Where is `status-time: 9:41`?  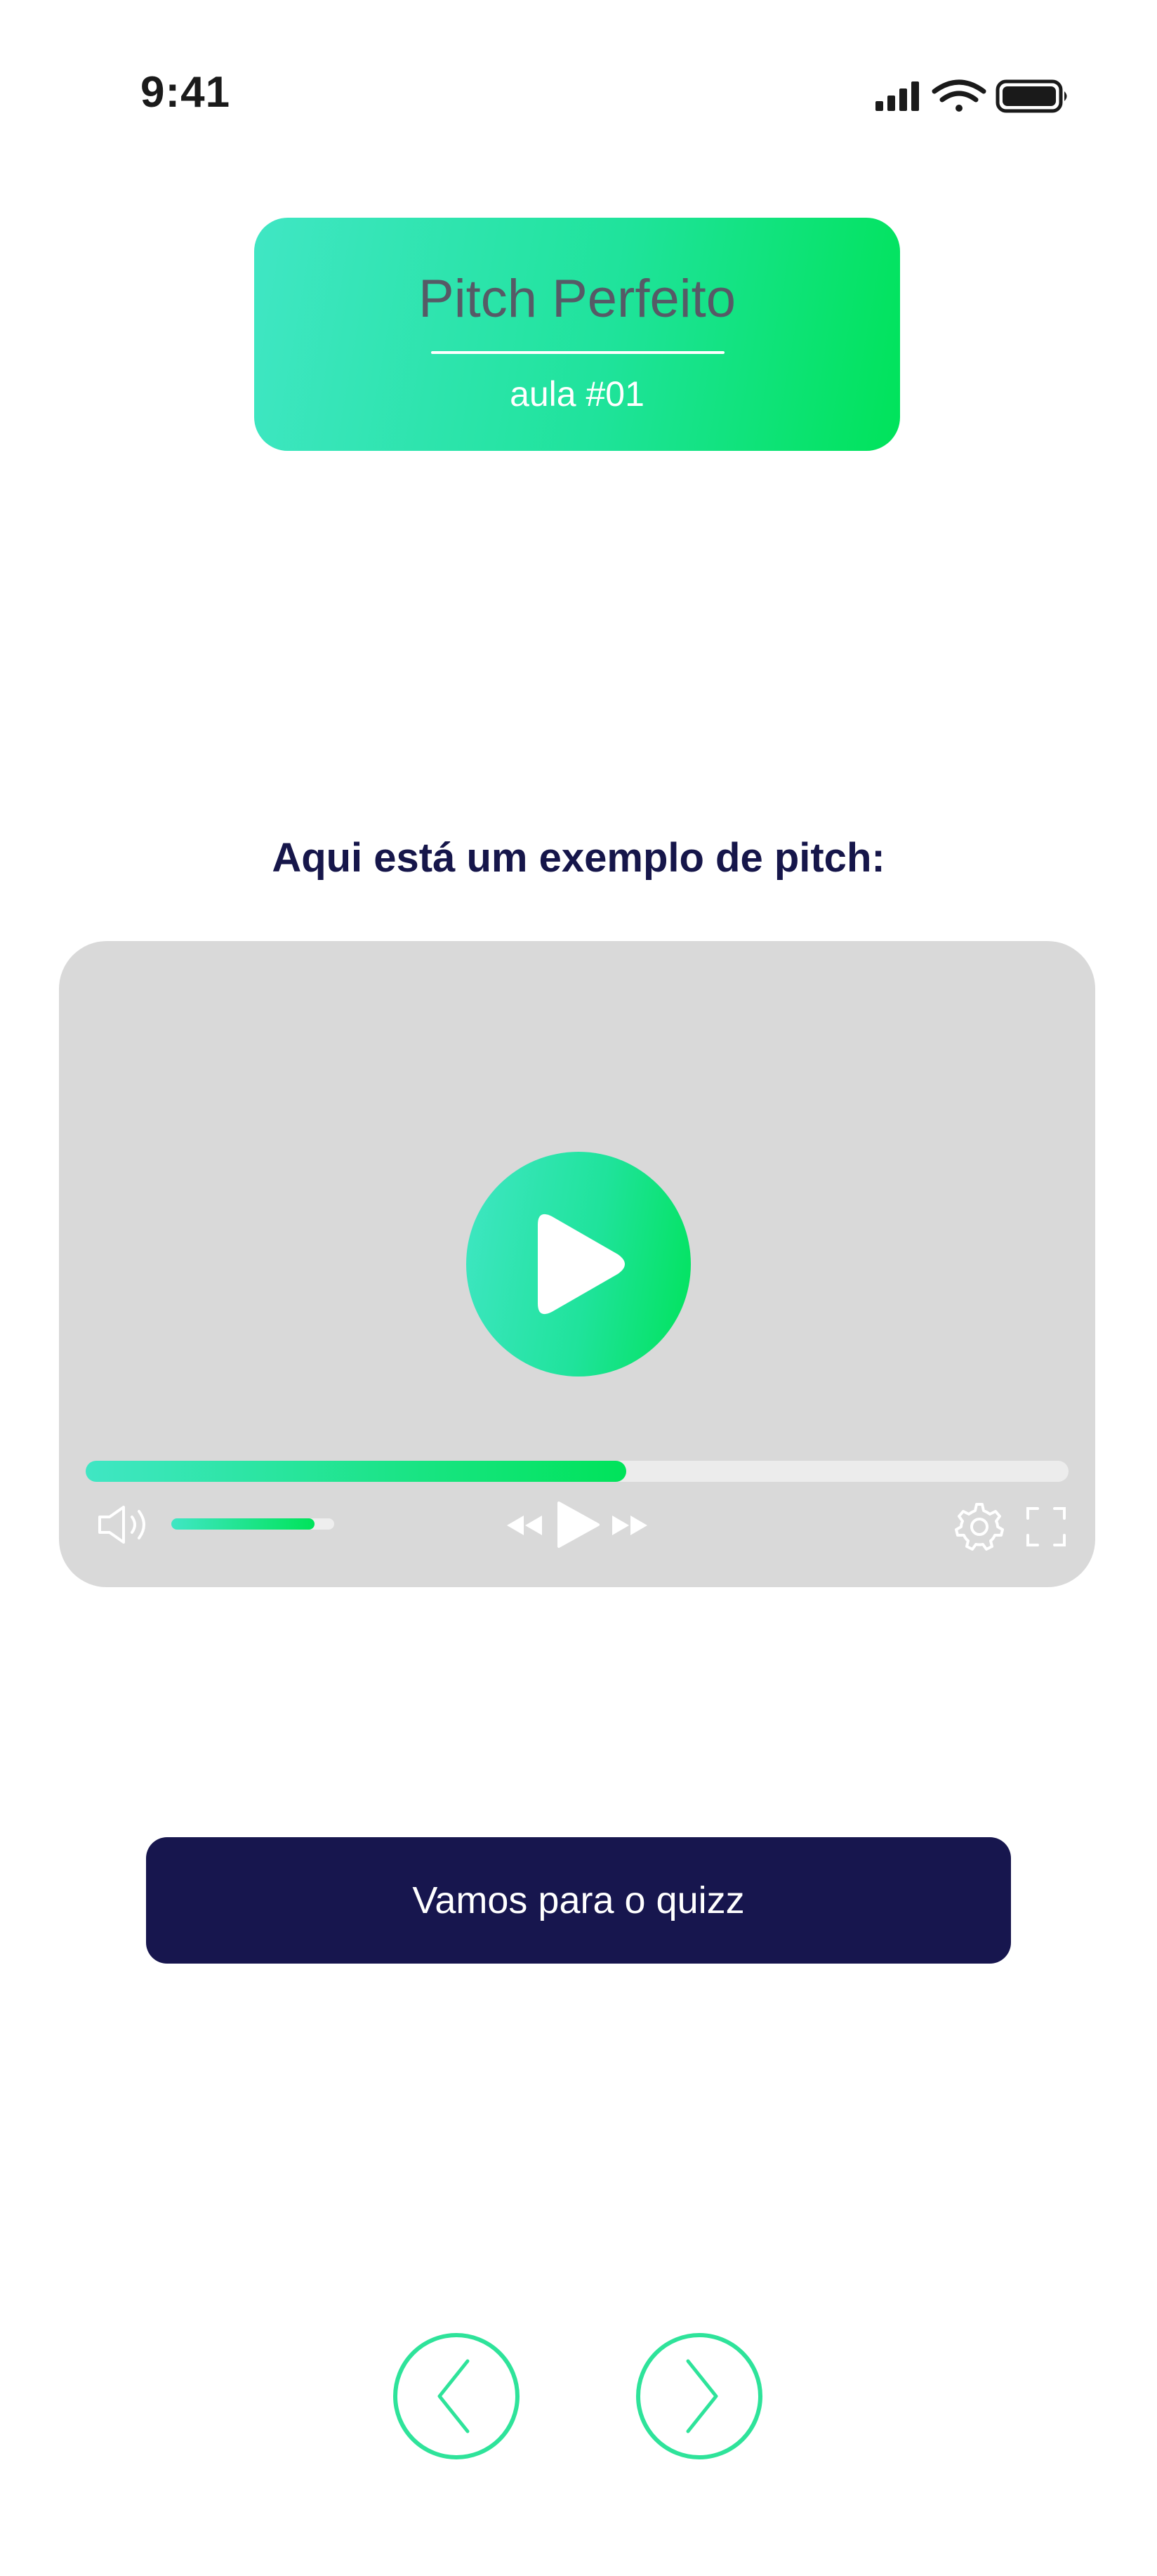
status-time: 9:41 is located at coordinates (185, 93).